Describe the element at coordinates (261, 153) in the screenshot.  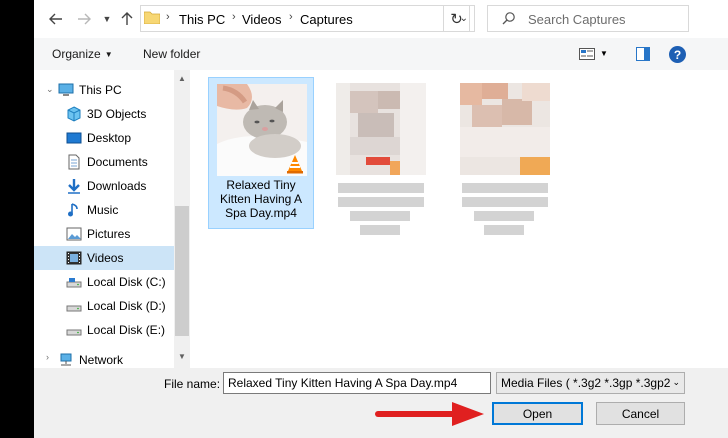
I see `file-item-selected: Relaxed Tiny Kitten Having A Spa Day.mp4` at that location.